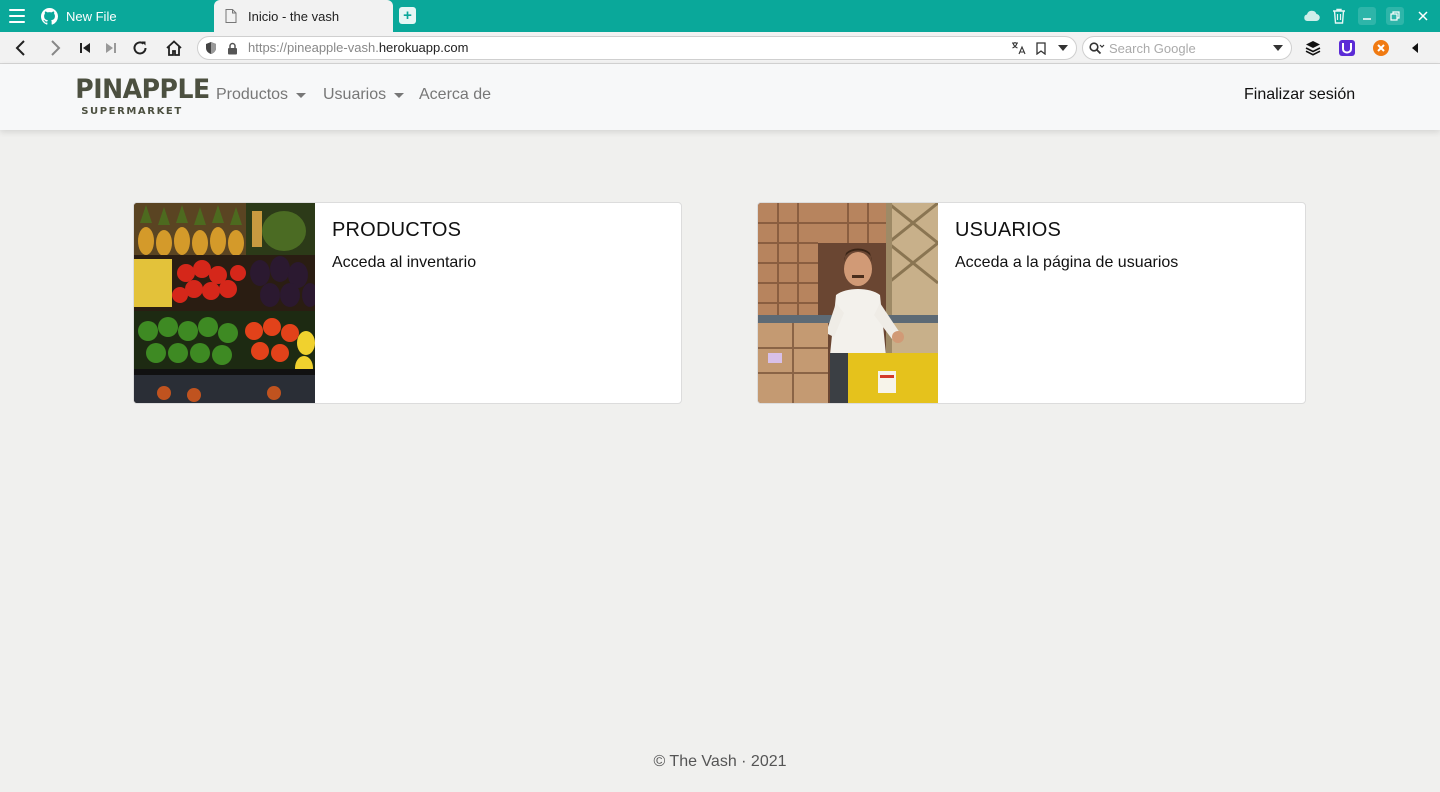 Image resolution: width=1440 pixels, height=792 pixels. Describe the element at coordinates (1313, 48) in the screenshot. I see `layers-extension-icon` at that location.